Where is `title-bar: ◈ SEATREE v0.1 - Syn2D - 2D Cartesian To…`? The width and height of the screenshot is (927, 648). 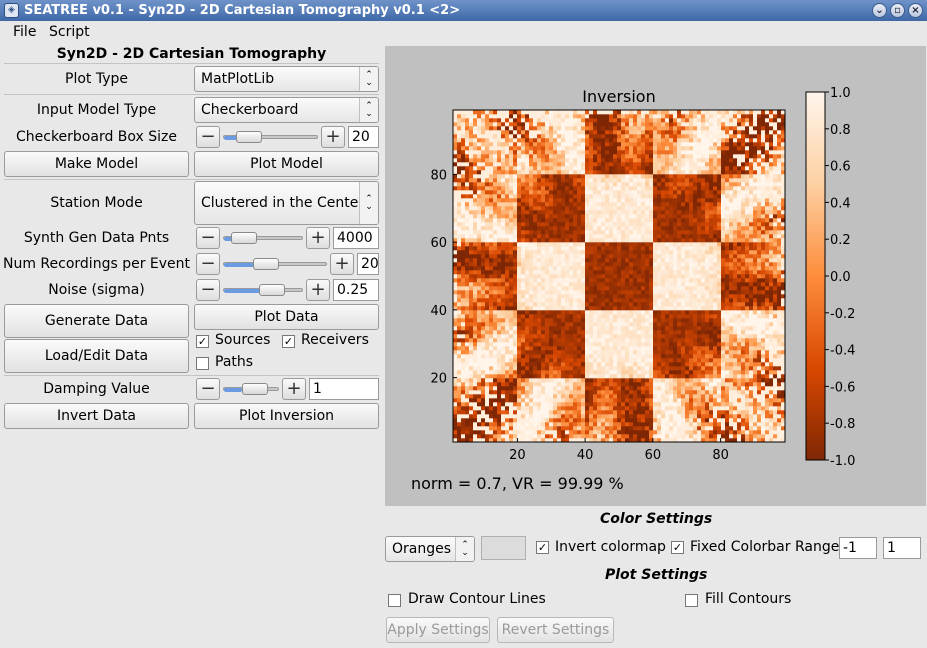 title-bar: ◈ SEATREE v0.1 - Syn2D - 2D Cartesian To… is located at coordinates (463, 10).